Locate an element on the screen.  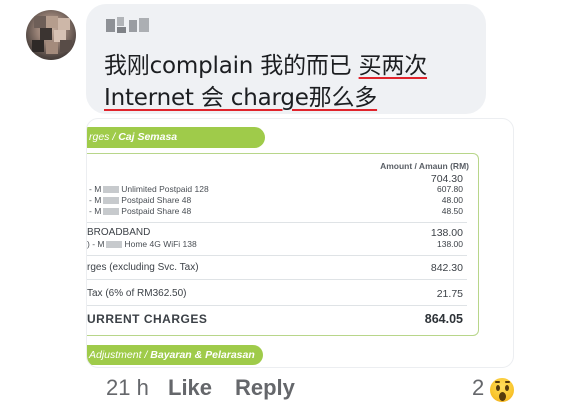
commenter-name-redacted is located at coordinates (128, 25).